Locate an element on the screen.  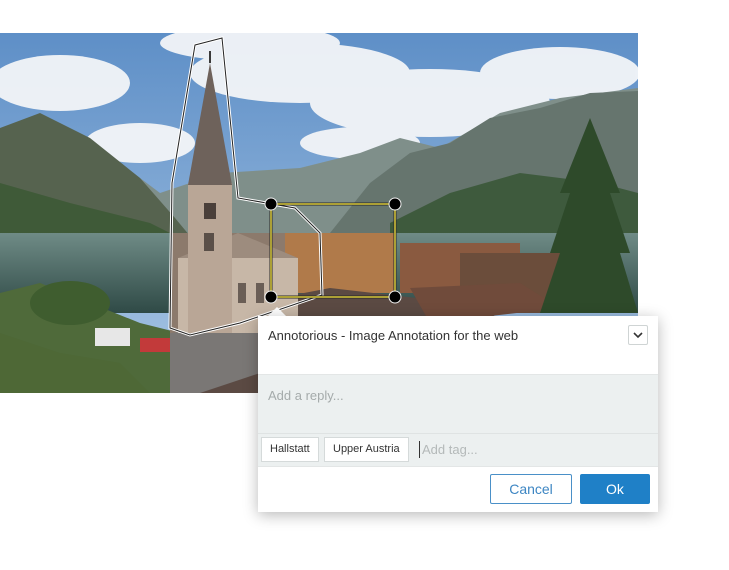
popup-pointer is located at coordinates (277, 311).